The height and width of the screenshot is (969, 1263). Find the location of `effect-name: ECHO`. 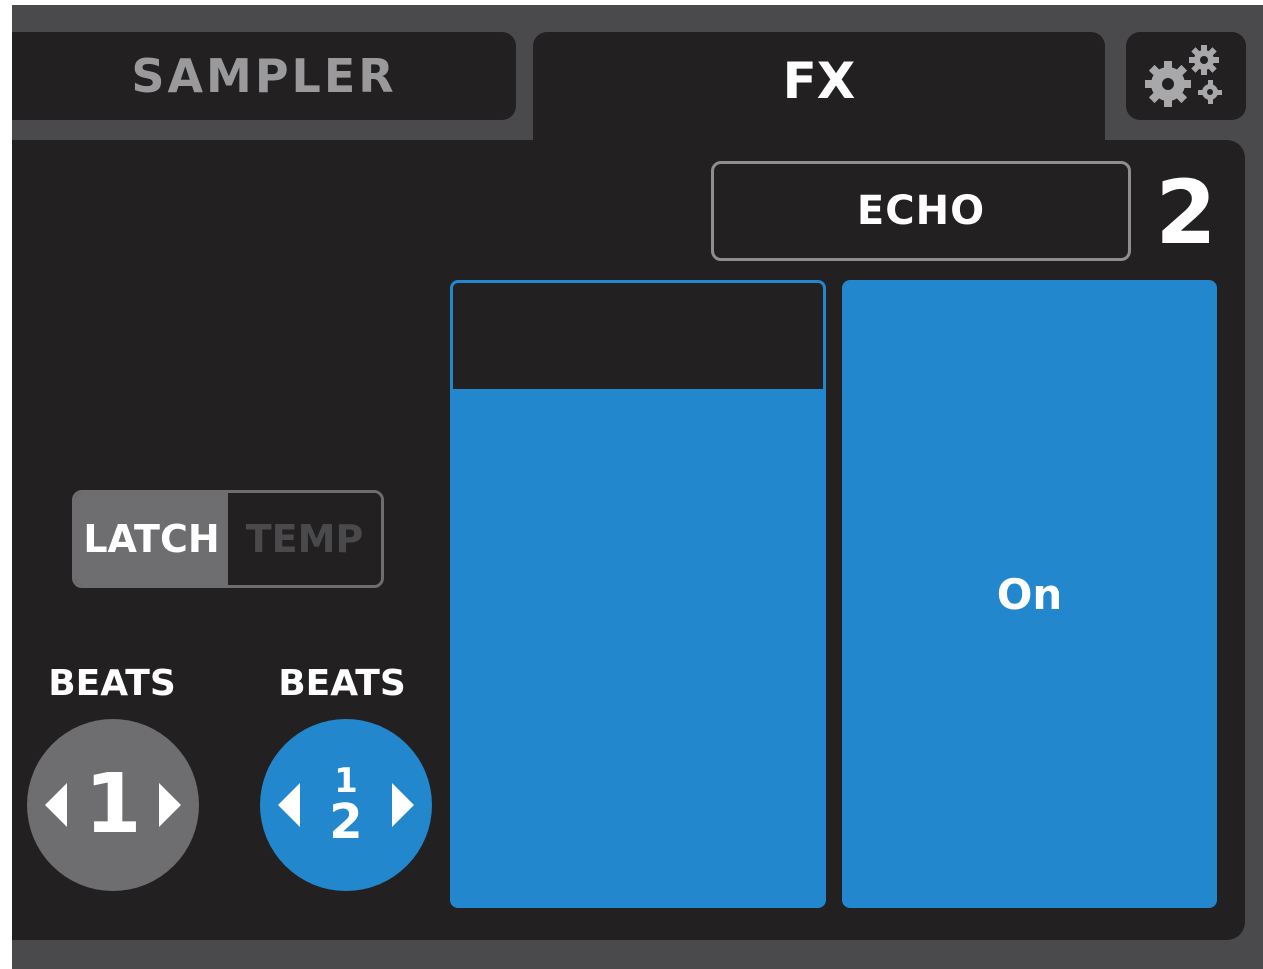

effect-name: ECHO is located at coordinates (921, 211).